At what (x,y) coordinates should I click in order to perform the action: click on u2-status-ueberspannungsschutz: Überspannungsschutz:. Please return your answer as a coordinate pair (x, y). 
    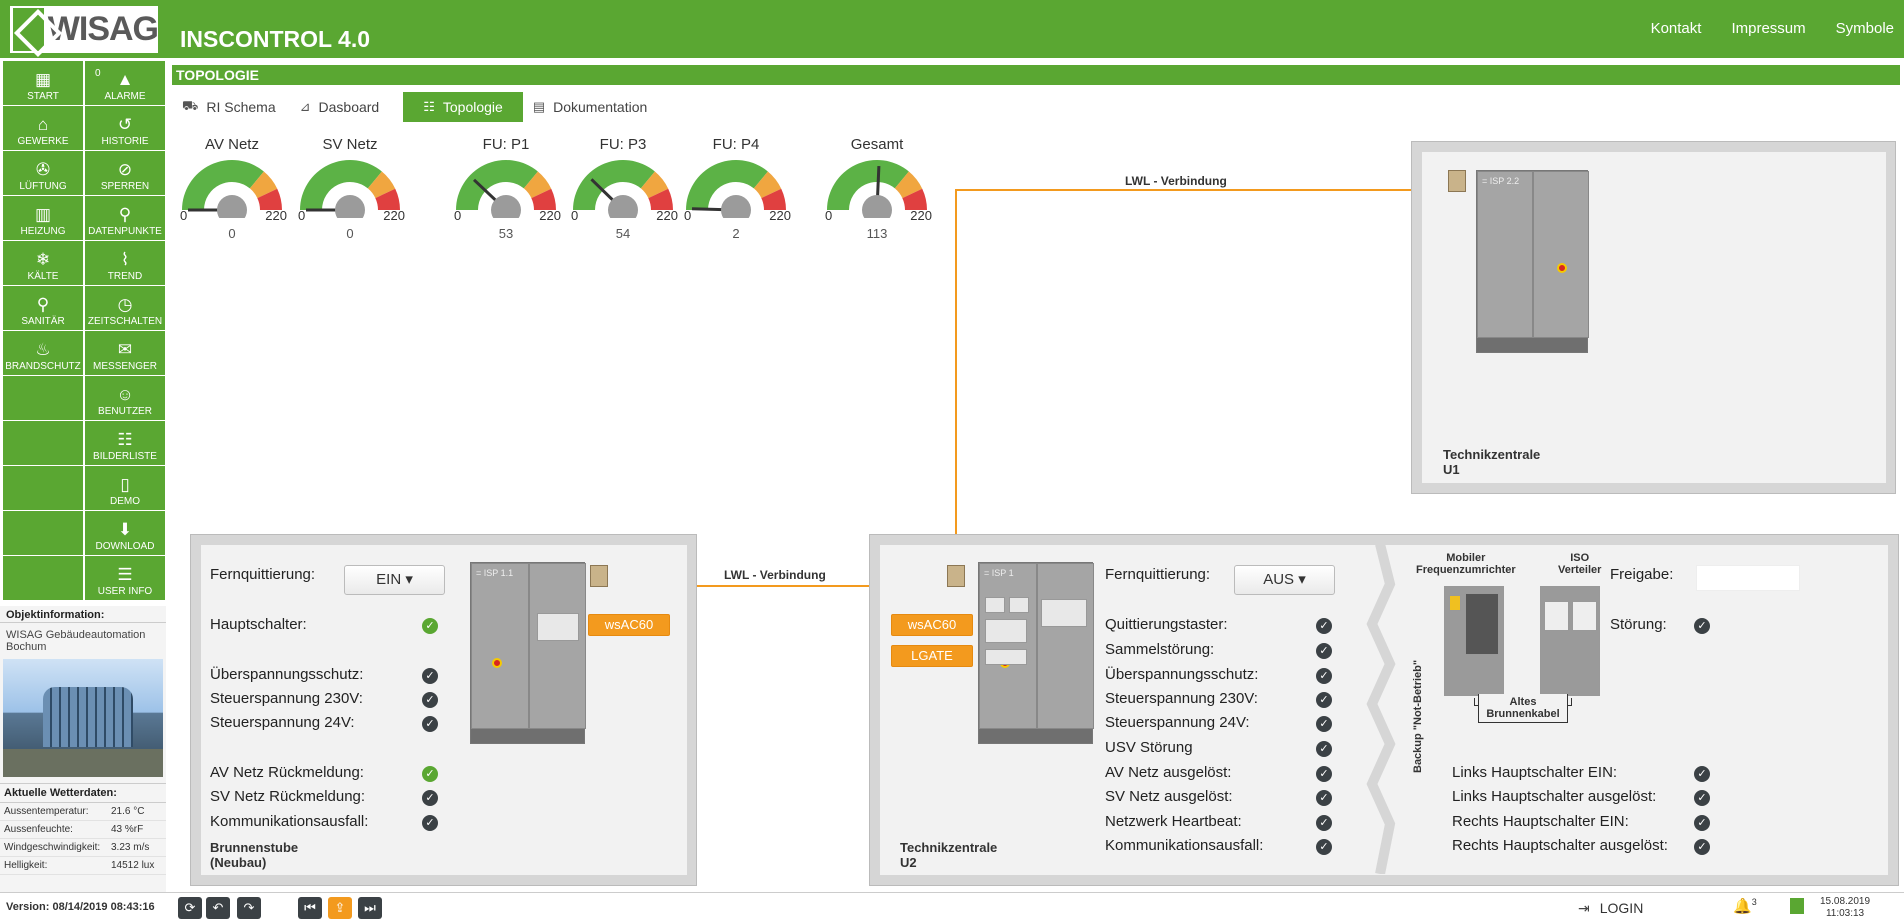
    Looking at the image, I should click on (1182, 674).